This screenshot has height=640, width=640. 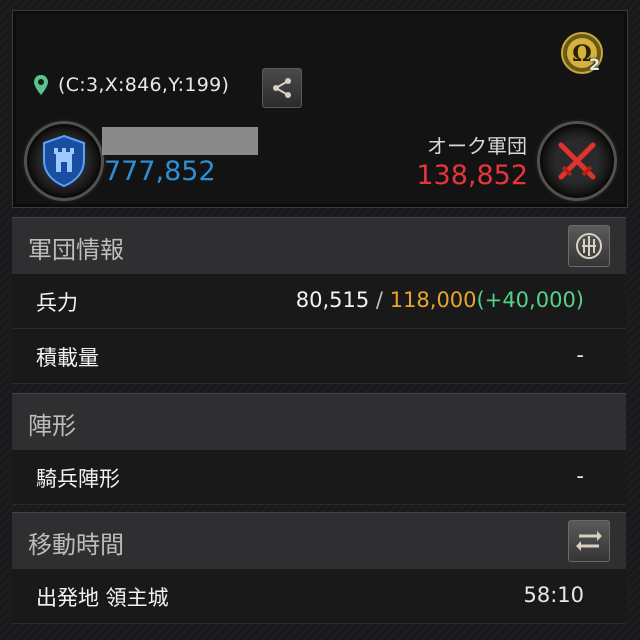 I want to click on formation-row: 騎兵陣形 -, so click(x=319, y=477).